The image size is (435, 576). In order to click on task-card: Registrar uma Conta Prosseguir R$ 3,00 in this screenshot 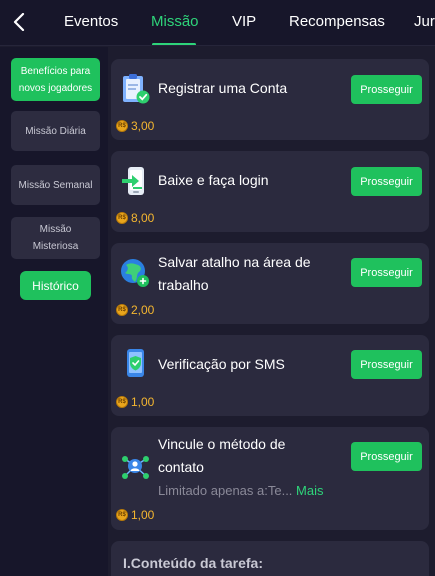, I will do `click(270, 99)`.